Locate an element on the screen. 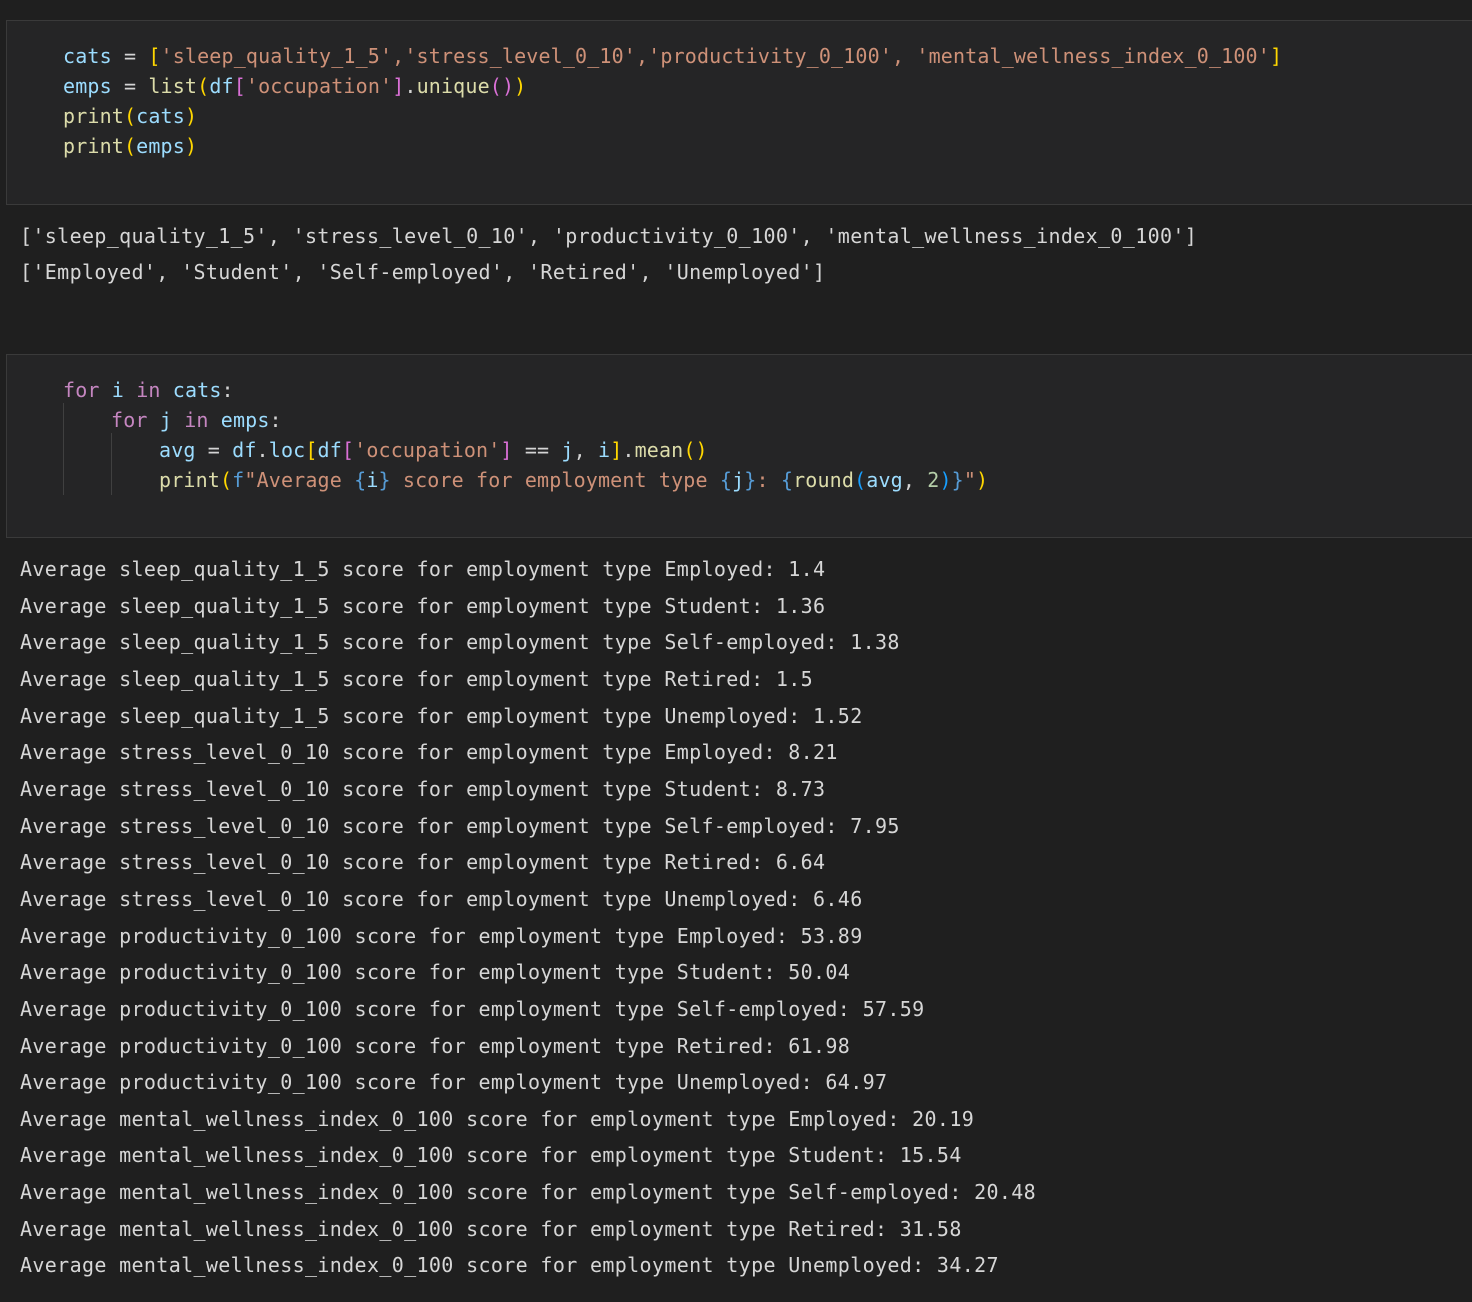  code-line: for j in emps: is located at coordinates (196, 420).